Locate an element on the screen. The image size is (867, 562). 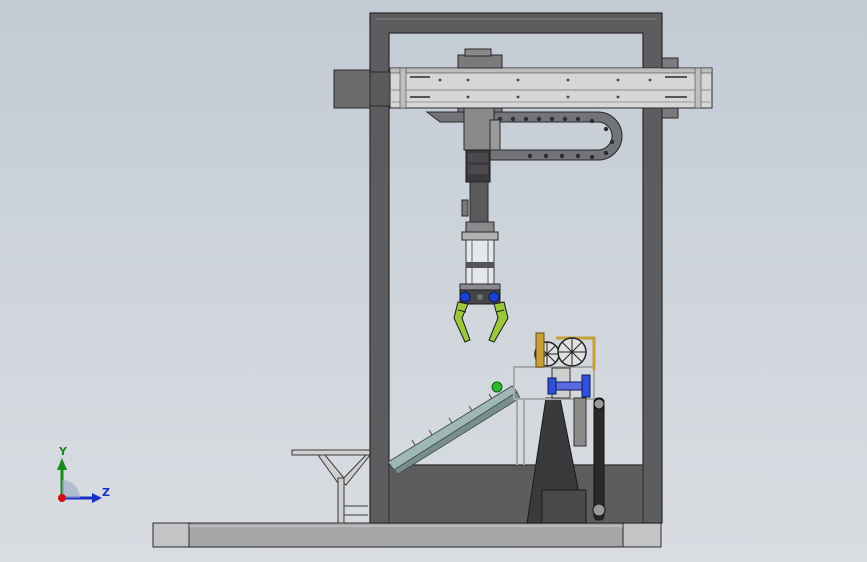
carriage-top is located at coordinates (480, 61).